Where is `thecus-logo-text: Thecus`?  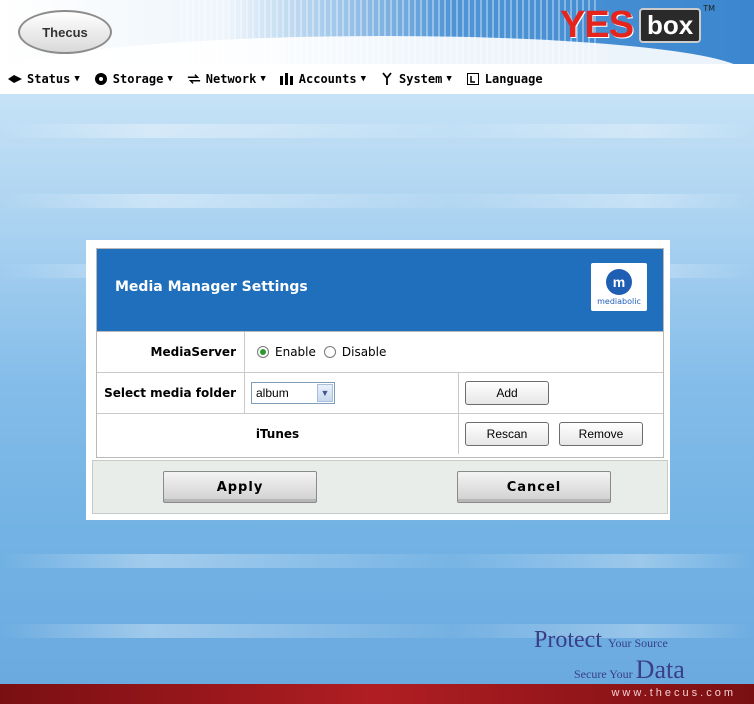 thecus-logo-text: Thecus is located at coordinates (65, 32).